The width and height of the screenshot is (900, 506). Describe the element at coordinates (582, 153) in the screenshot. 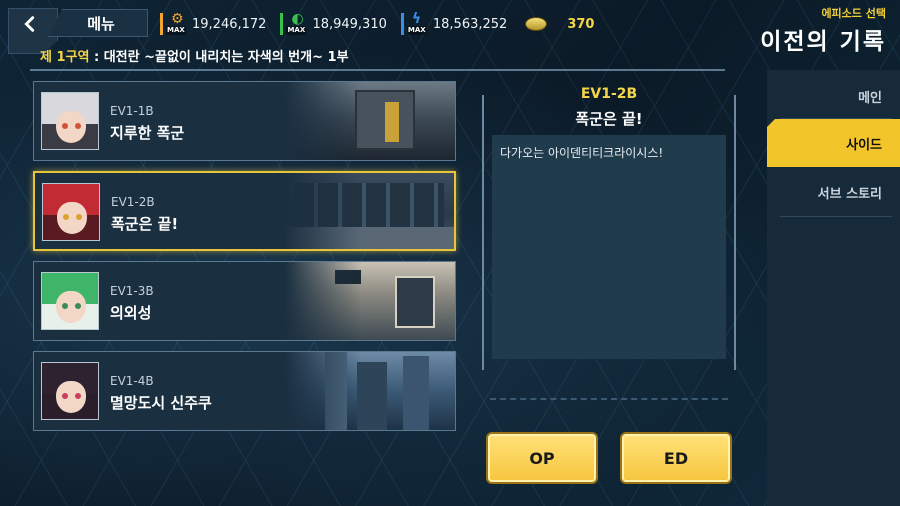

I see `detail-description: 다가오는 아이덴티티크라이시스!` at that location.